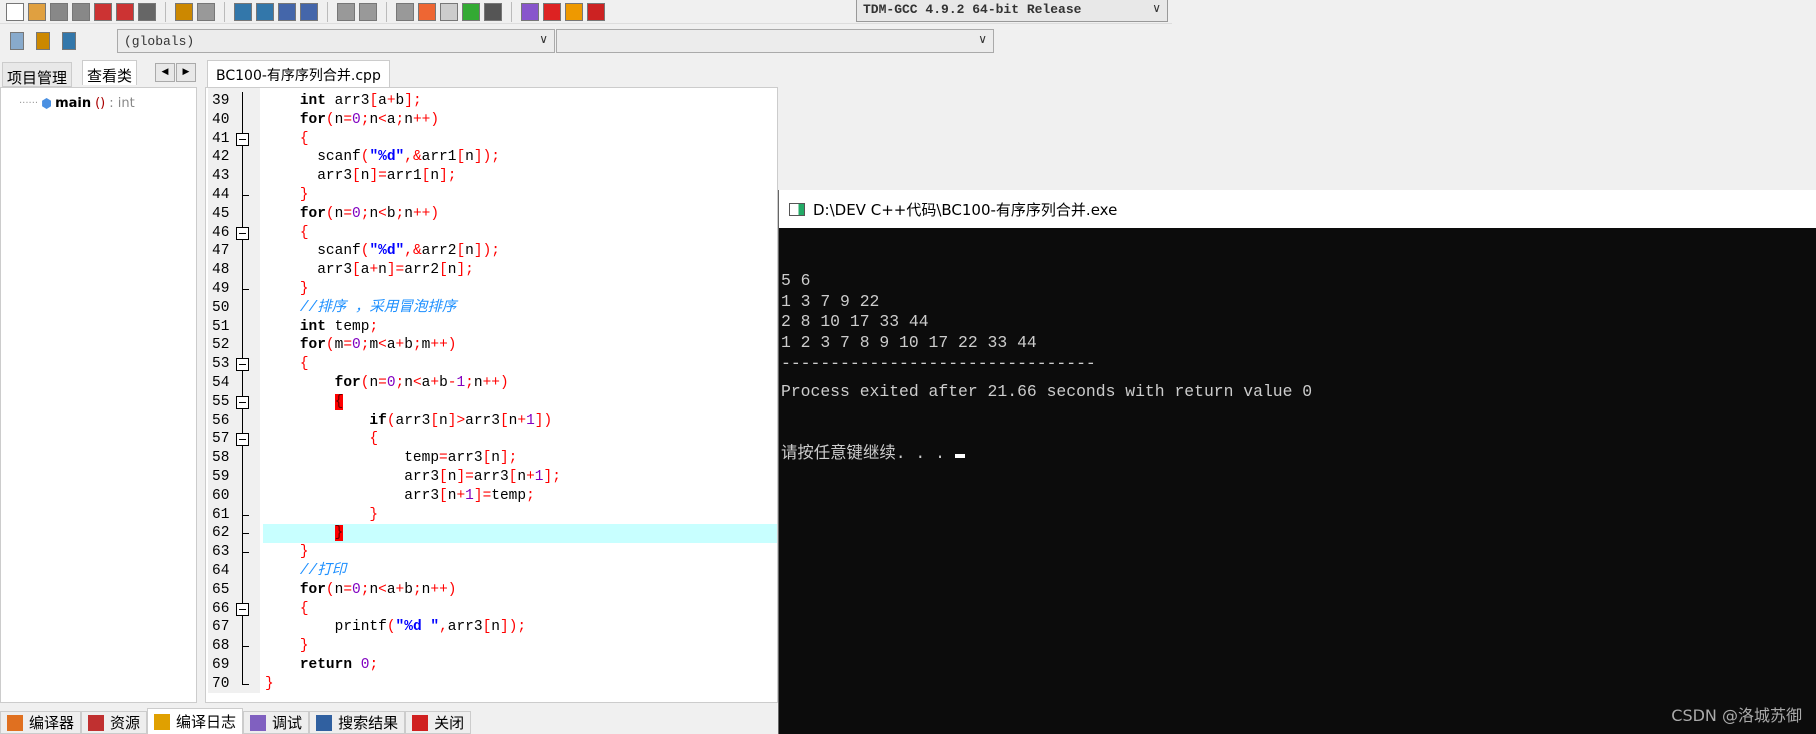 This screenshot has height=734, width=1816. I want to click on windows-icon, so click(471, 11).